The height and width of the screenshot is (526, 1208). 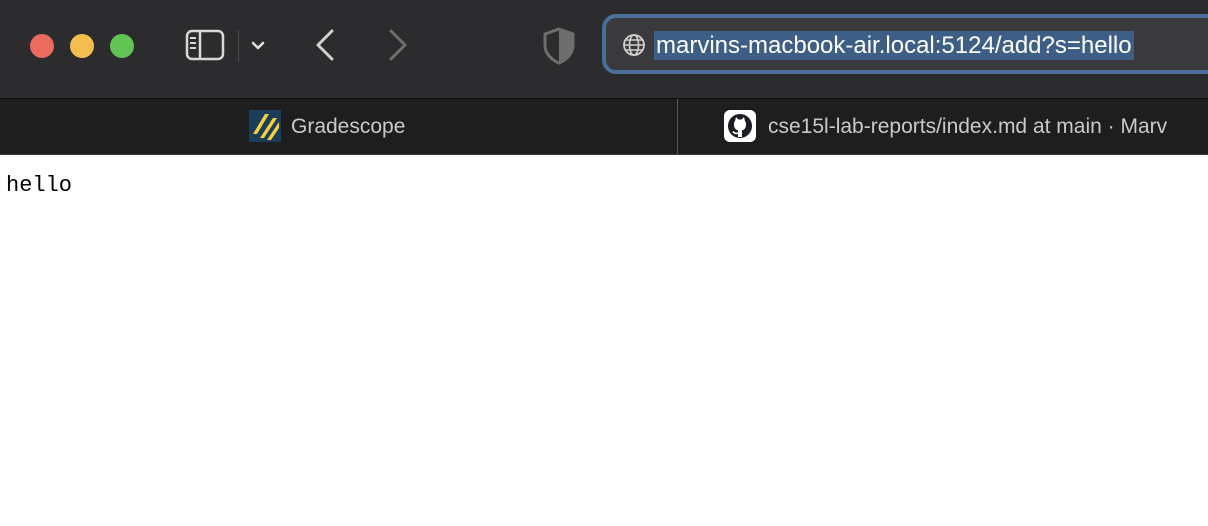 What do you see at coordinates (265, 126) in the screenshot?
I see `gradescope-icon` at bounding box center [265, 126].